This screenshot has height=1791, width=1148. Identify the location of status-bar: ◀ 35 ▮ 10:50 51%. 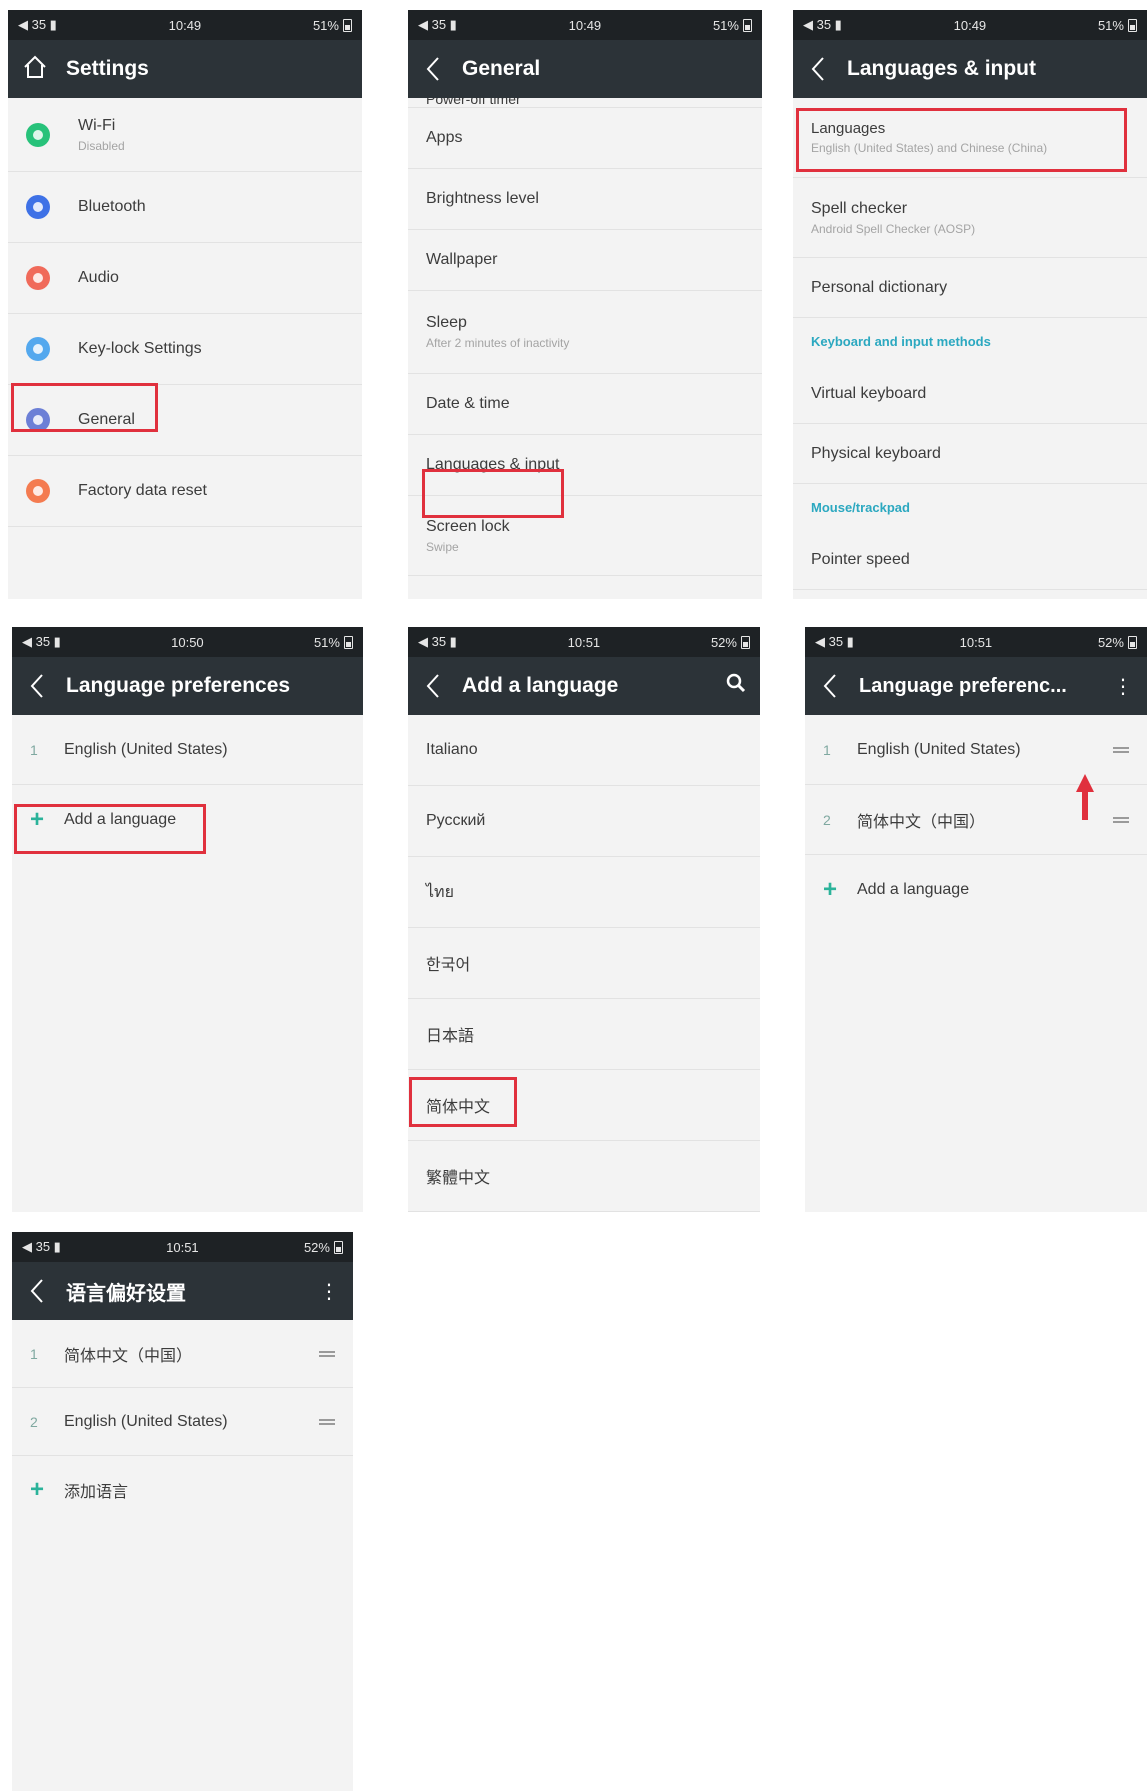
(187, 642).